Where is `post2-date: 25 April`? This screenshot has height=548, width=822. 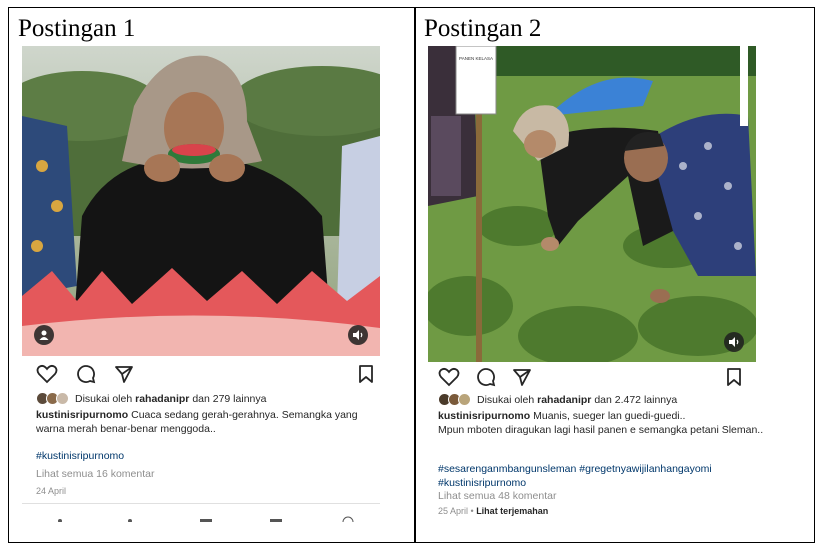 post2-date: 25 April is located at coordinates (453, 511).